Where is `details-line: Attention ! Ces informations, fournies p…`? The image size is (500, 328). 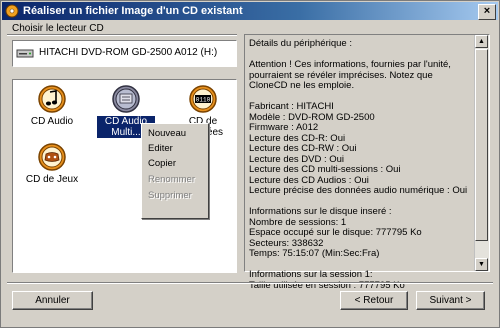 details-line: Attention ! Ces informations, fournies p… is located at coordinates (351, 75).